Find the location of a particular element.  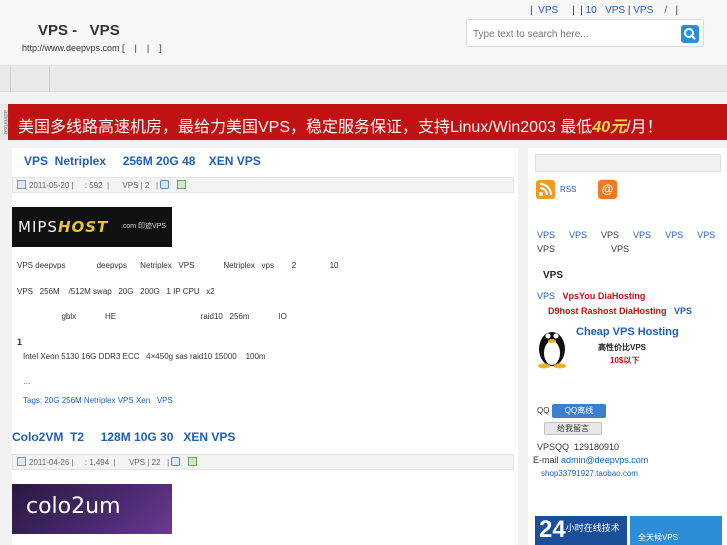

nav-bar is located at coordinates (363, 79).